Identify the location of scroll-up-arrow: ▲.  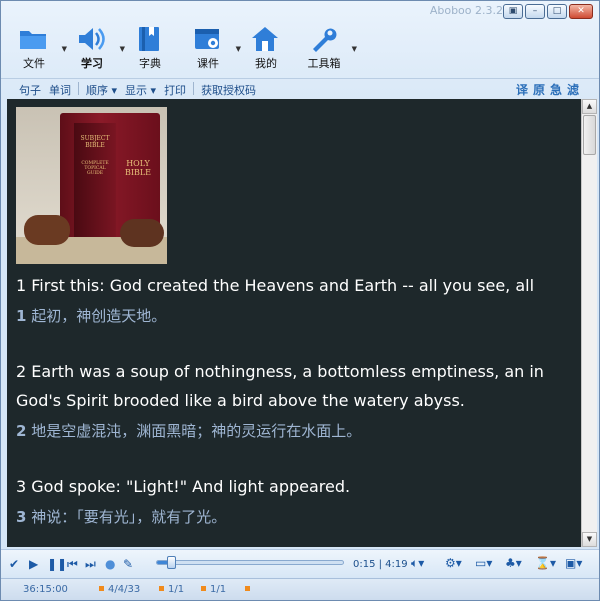
(589, 106).